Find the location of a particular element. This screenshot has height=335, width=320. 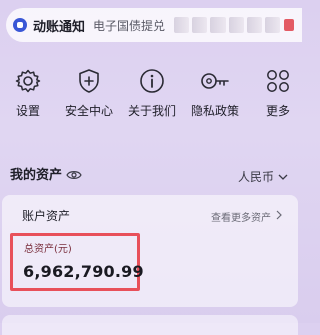

grid-icon is located at coordinates (278, 81).